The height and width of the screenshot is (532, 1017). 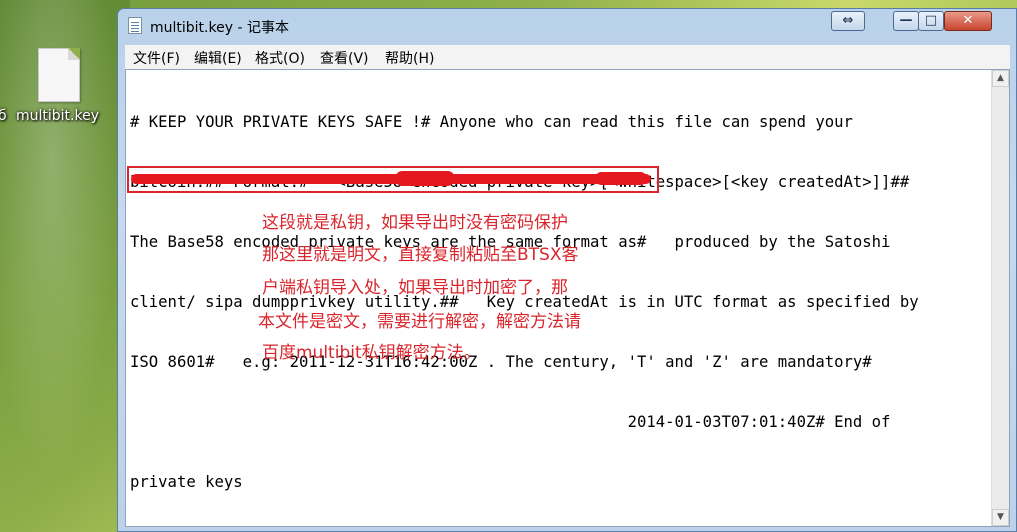 I want to click on vertical-scrollbar: ▲ ▼, so click(x=1000, y=298).